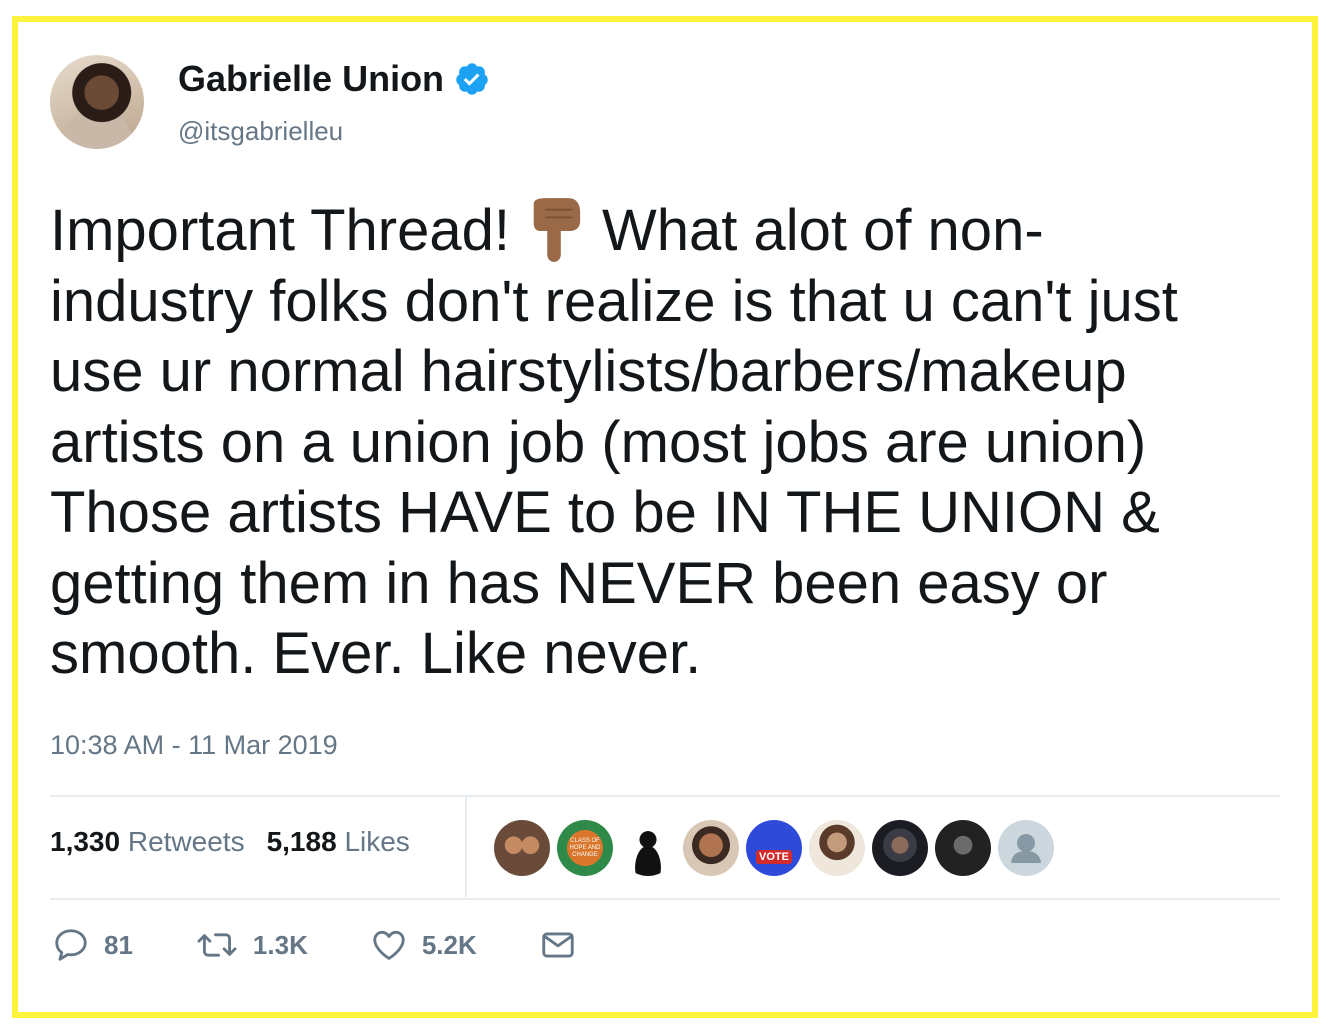  I want to click on author-handle: @itsgabrielleu, so click(260, 131).